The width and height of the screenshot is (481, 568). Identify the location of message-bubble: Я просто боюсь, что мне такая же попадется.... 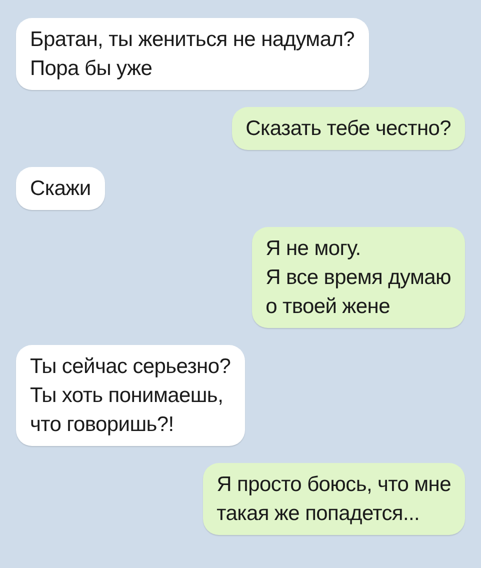
(333, 499).